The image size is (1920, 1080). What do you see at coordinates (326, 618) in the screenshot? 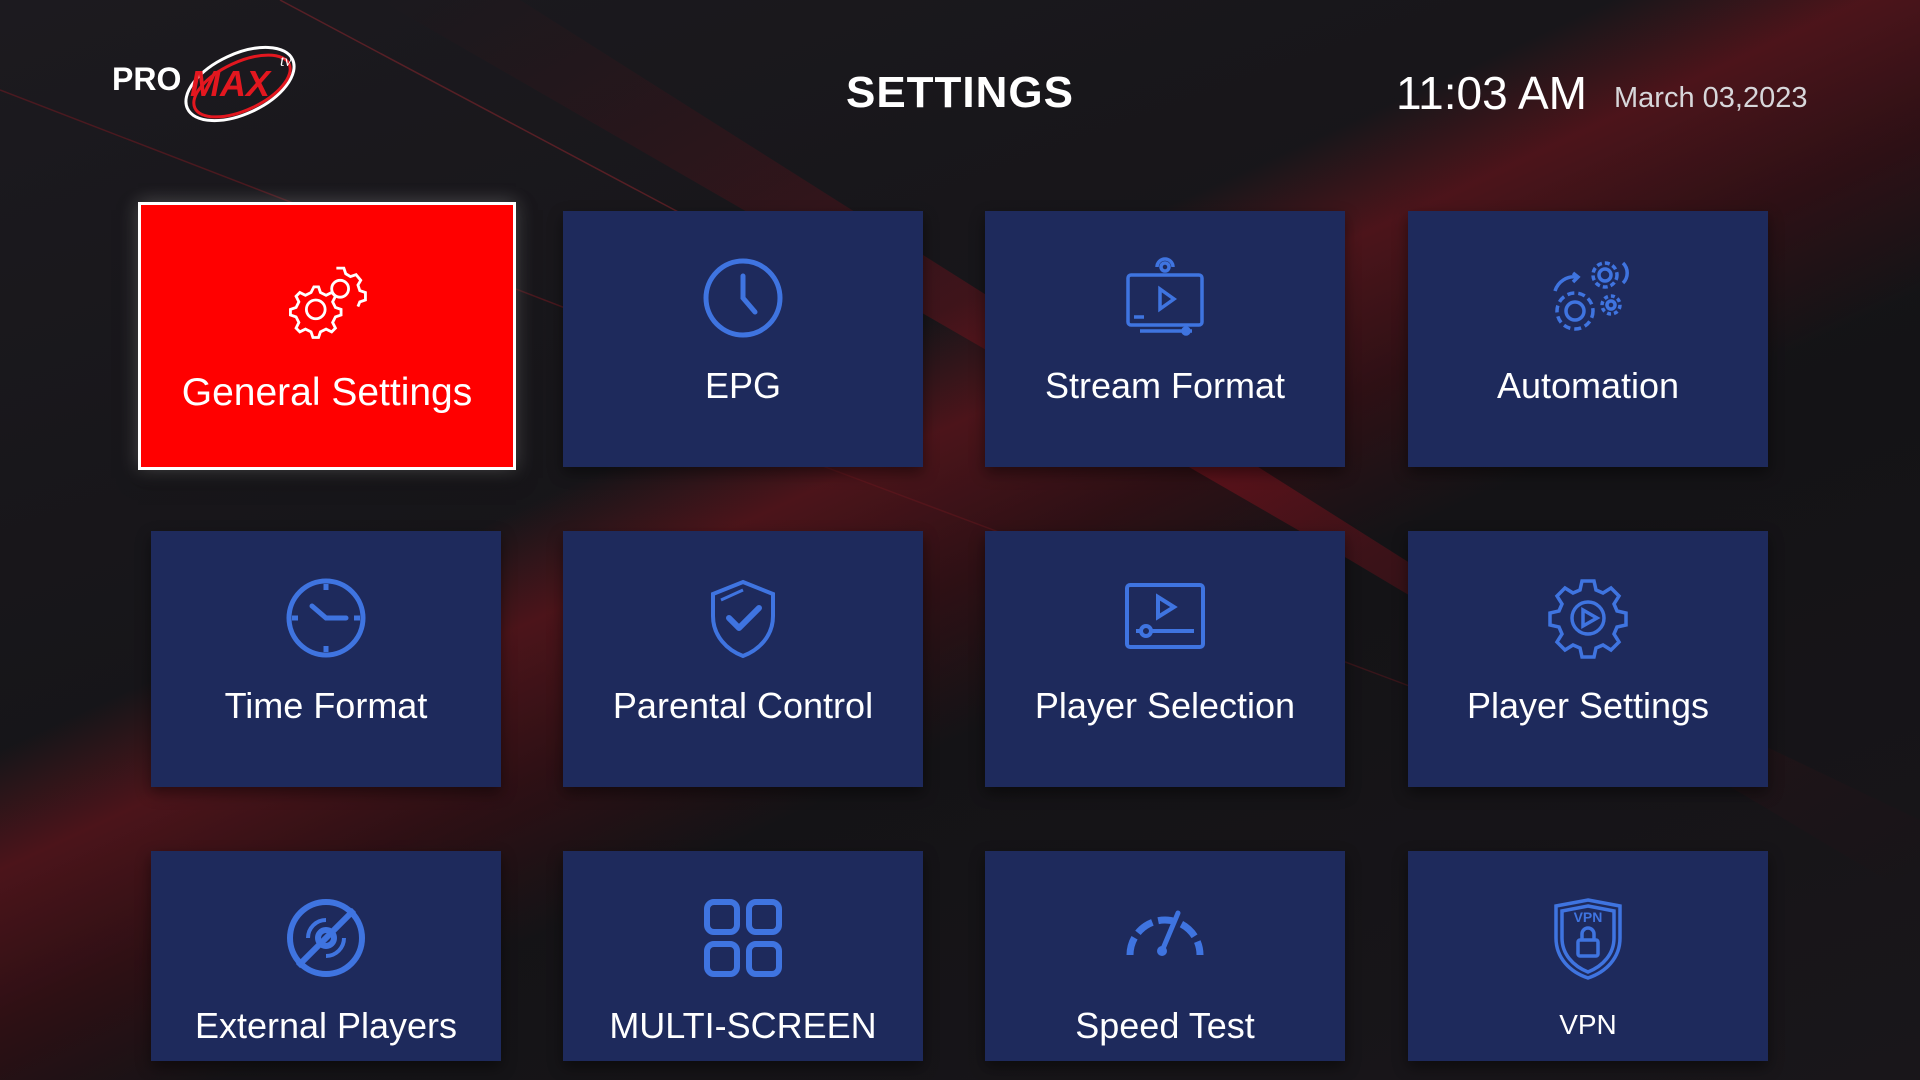
I see `time-clock-icon` at bounding box center [326, 618].